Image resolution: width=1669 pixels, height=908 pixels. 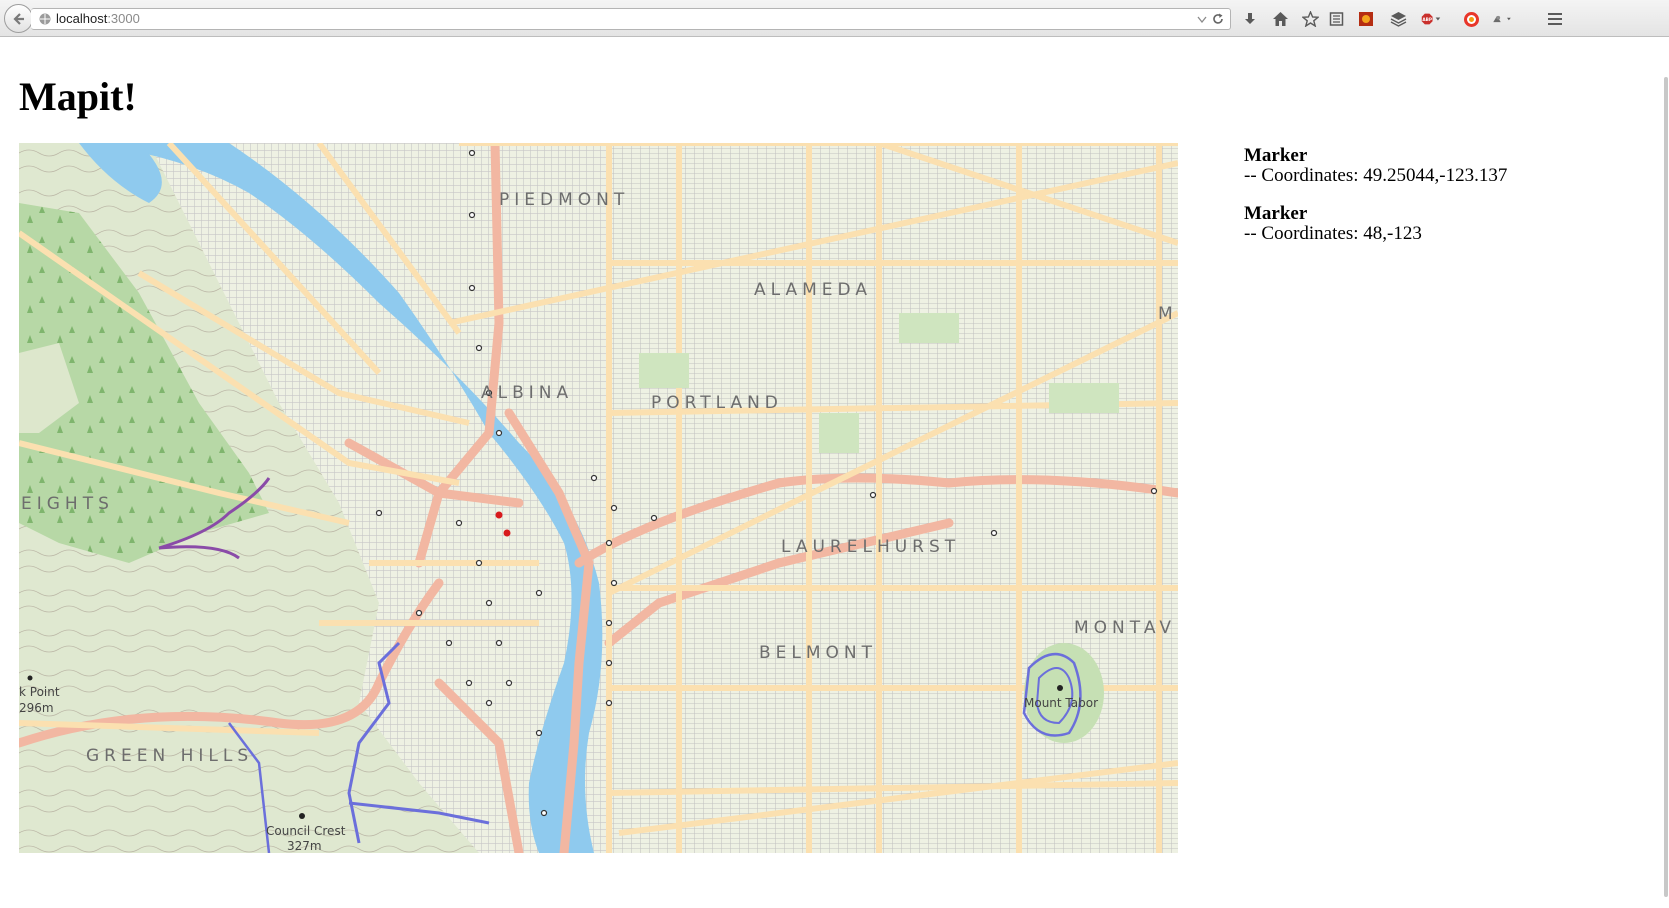 I want to click on label-point: k Point, so click(x=39, y=692).